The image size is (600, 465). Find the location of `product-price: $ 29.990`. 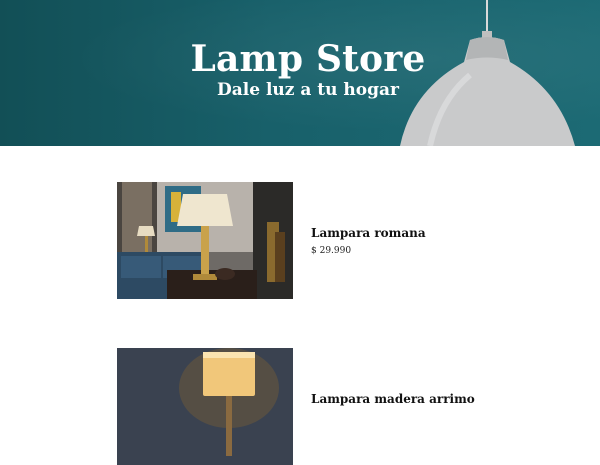

product-price: $ 29.990 is located at coordinates (331, 251).